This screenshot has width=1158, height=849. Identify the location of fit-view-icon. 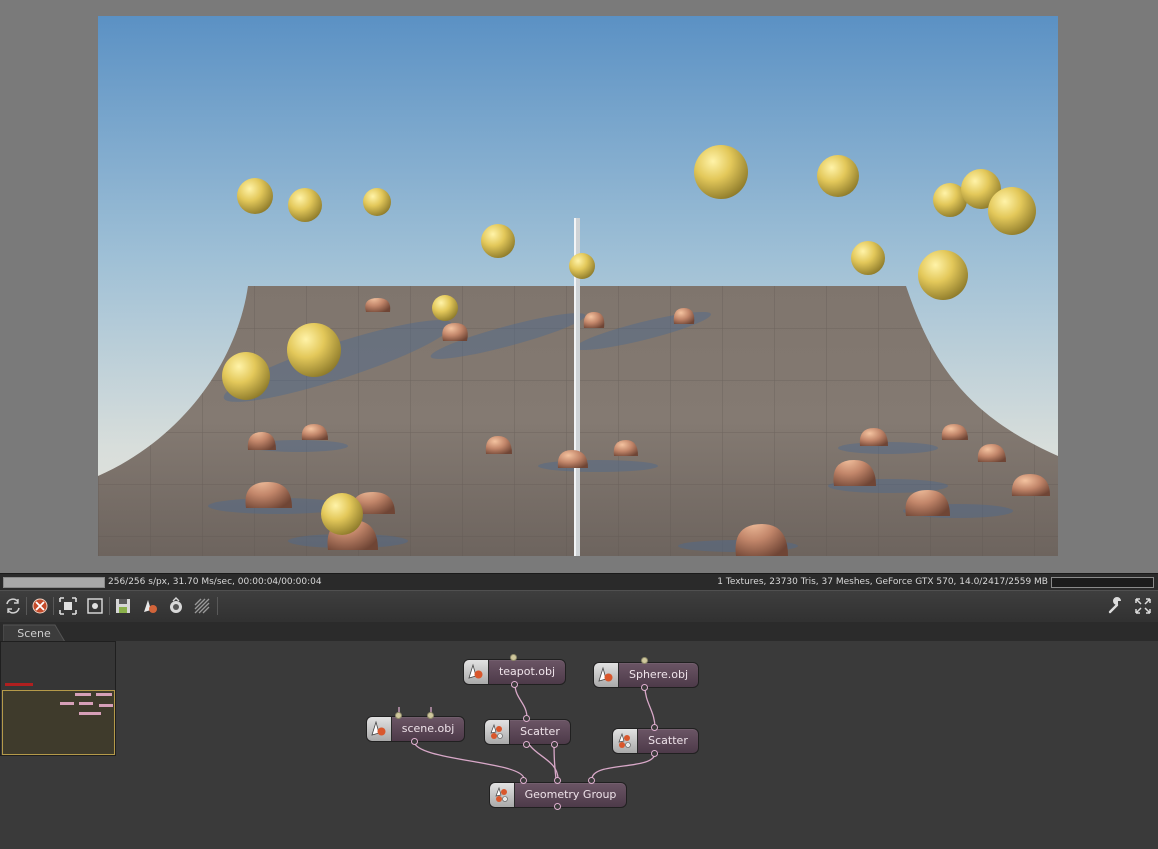
(68, 606).